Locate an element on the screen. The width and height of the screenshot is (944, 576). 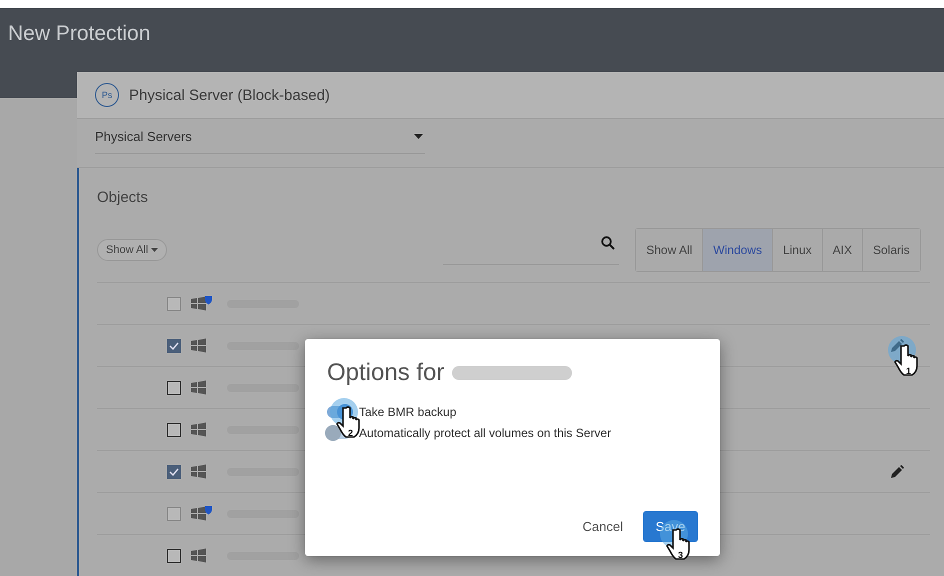
server-type-dropdown: Physical Servers is located at coordinates (260, 136).